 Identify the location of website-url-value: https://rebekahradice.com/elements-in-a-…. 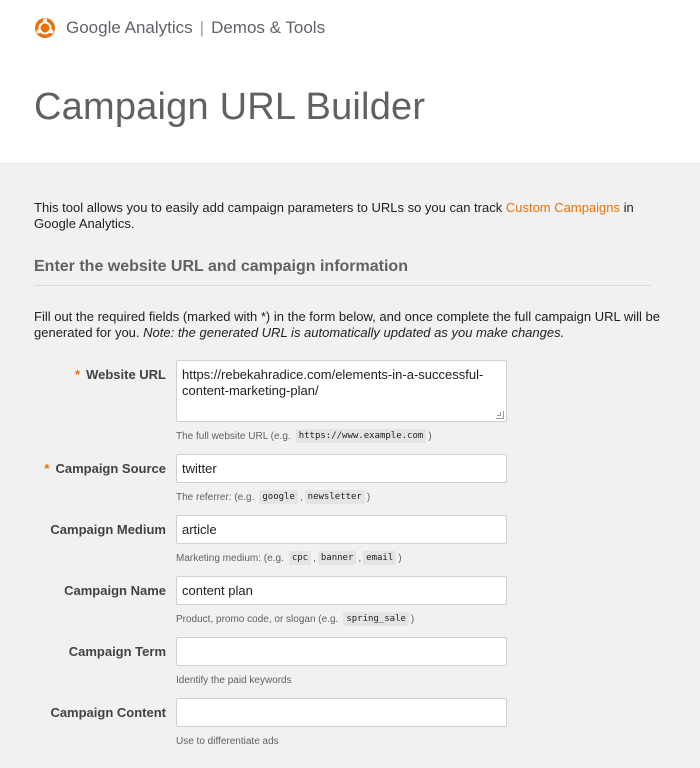
(333, 382).